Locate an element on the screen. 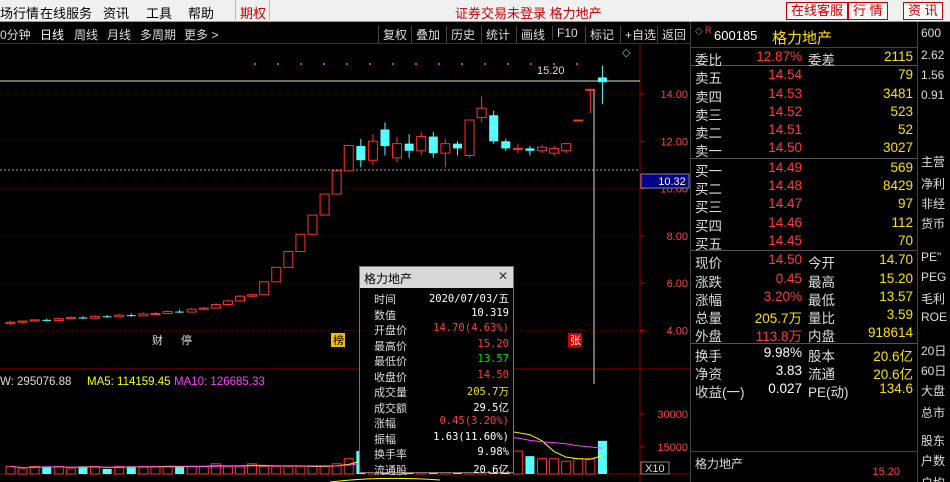 The height and width of the screenshot is (482, 950). strip-item: 2.62 is located at coordinates (932, 55).